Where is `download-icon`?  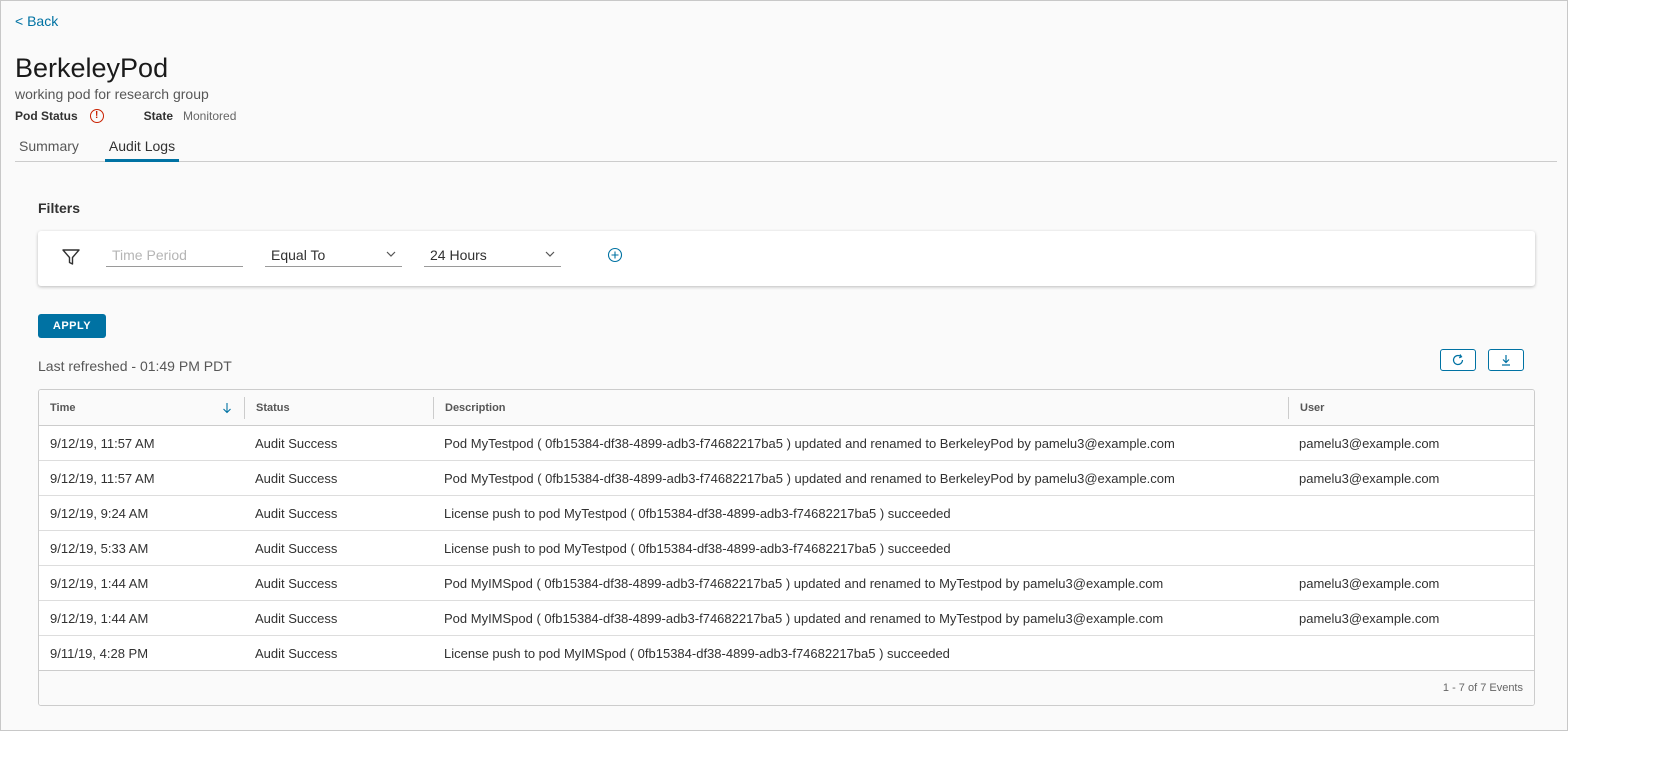 download-icon is located at coordinates (1506, 360).